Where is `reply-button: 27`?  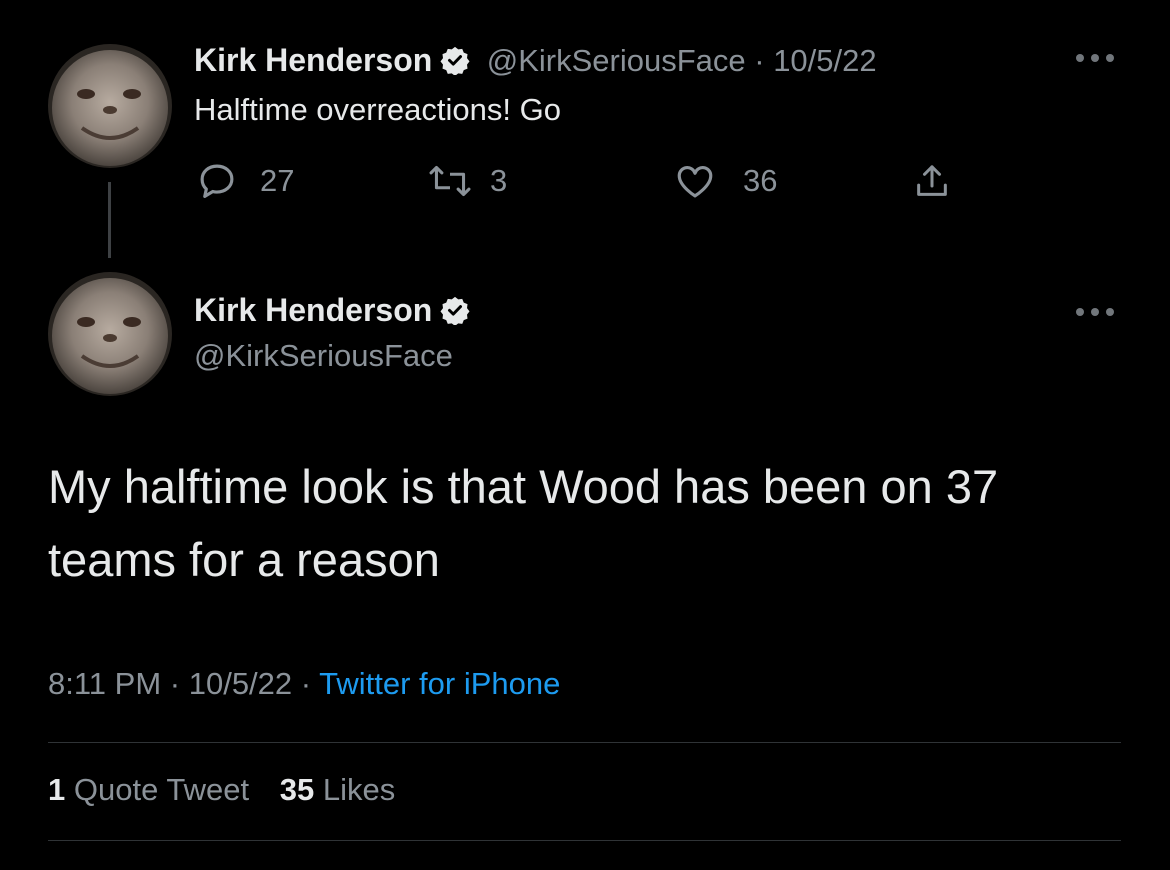
reply-button: 27 is located at coordinates (245, 181).